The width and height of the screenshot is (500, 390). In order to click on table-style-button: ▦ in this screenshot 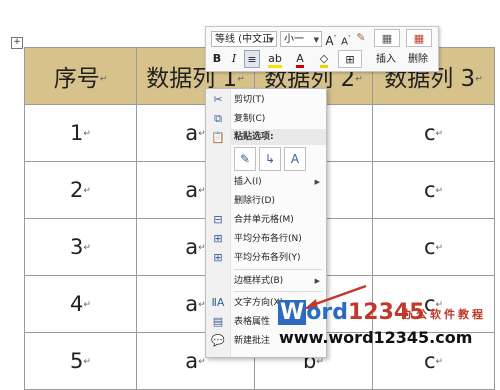, I will do `click(387, 38)`.